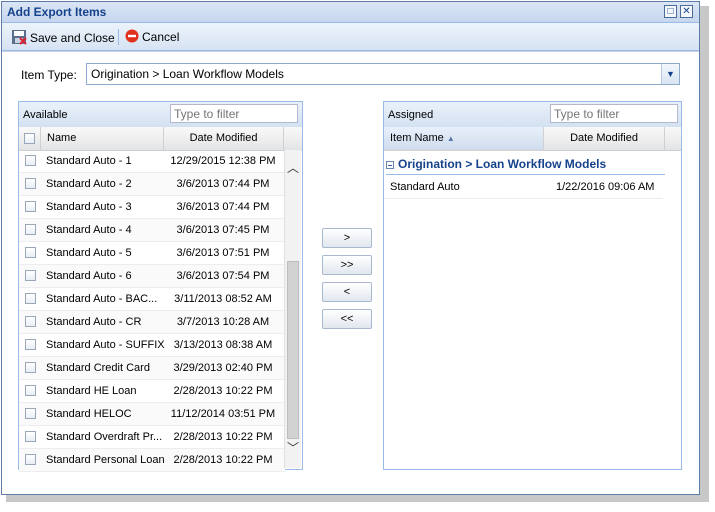 The image size is (715, 512). I want to click on maximize-icon: □, so click(670, 11).